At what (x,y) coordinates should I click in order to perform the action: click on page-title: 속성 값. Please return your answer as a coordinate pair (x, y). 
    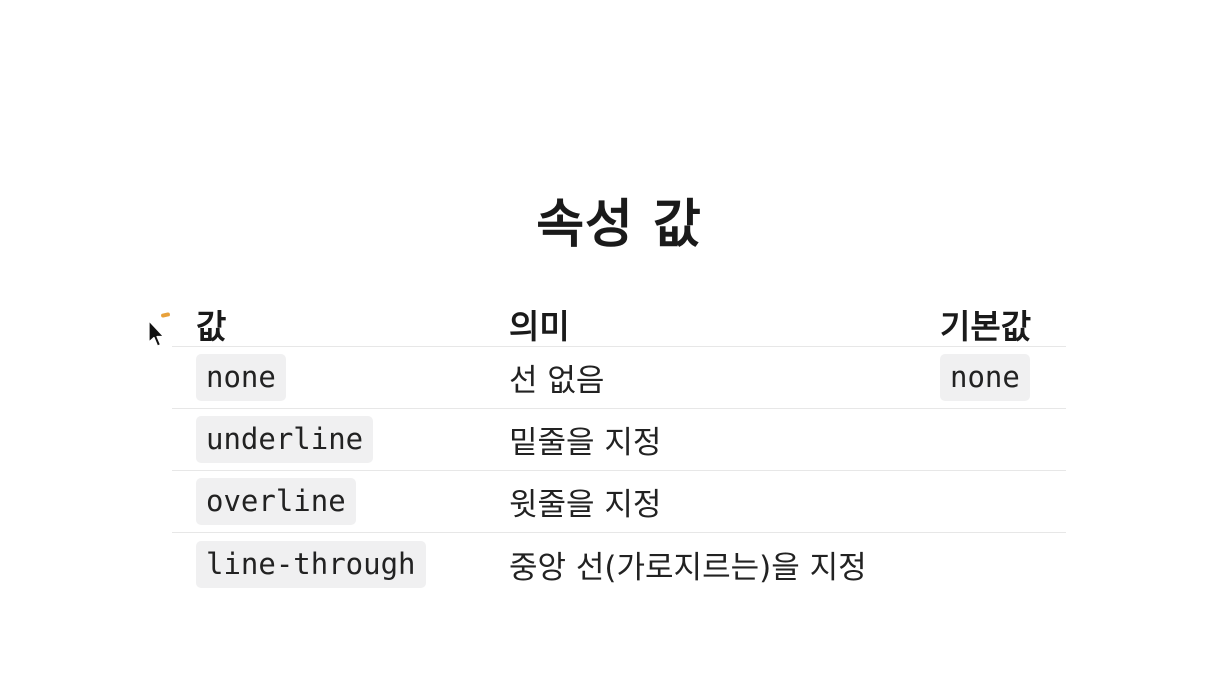
    Looking at the image, I should click on (619, 225).